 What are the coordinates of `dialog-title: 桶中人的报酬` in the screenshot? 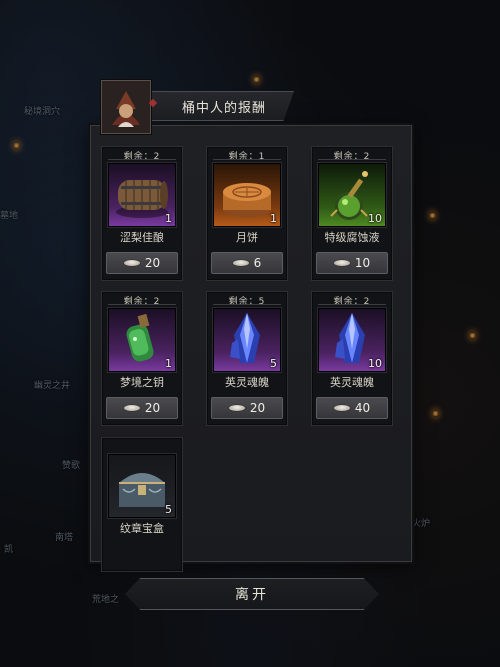 It's located at (224, 108).